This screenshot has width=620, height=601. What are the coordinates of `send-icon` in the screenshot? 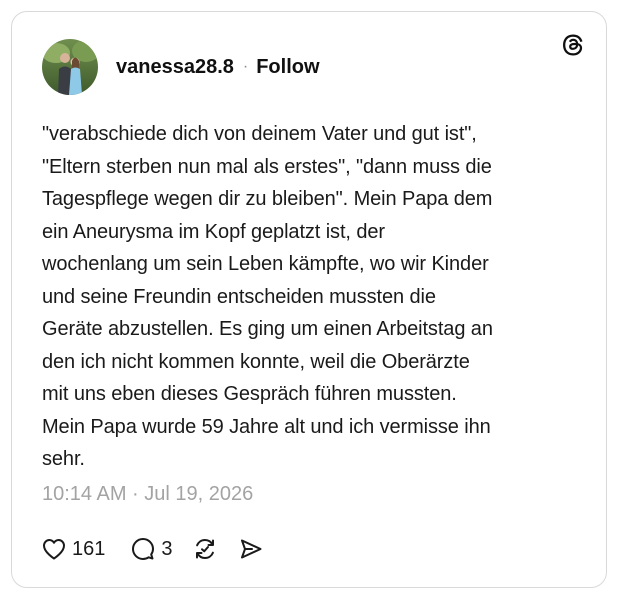 It's located at (251, 549).